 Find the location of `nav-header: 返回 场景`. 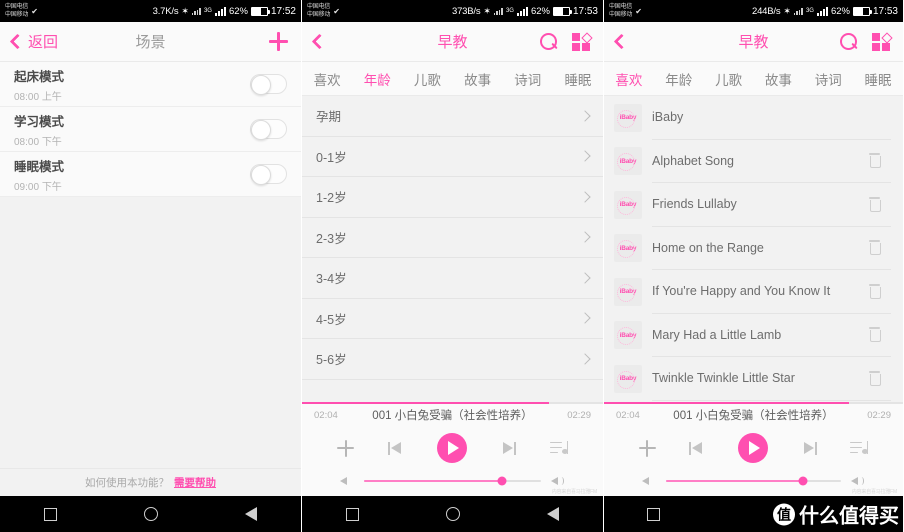

nav-header: 返回 场景 is located at coordinates (150, 42).